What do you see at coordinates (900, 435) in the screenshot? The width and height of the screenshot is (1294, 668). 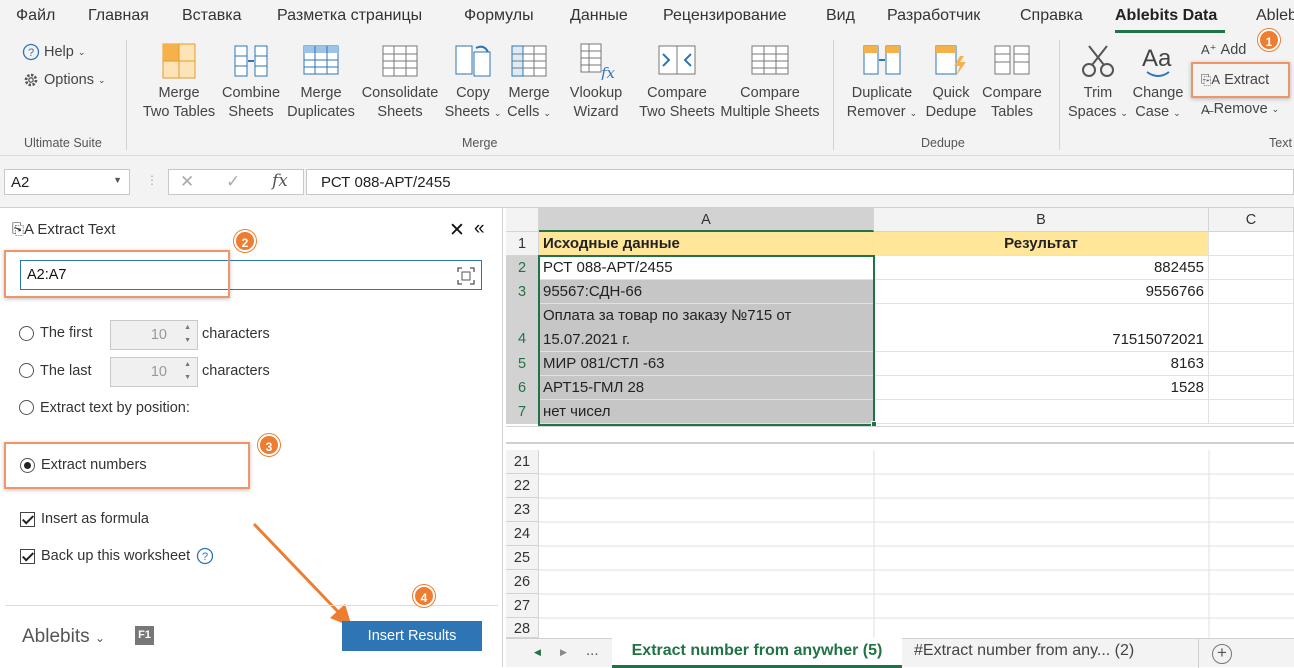 I see `split-divider` at bounding box center [900, 435].